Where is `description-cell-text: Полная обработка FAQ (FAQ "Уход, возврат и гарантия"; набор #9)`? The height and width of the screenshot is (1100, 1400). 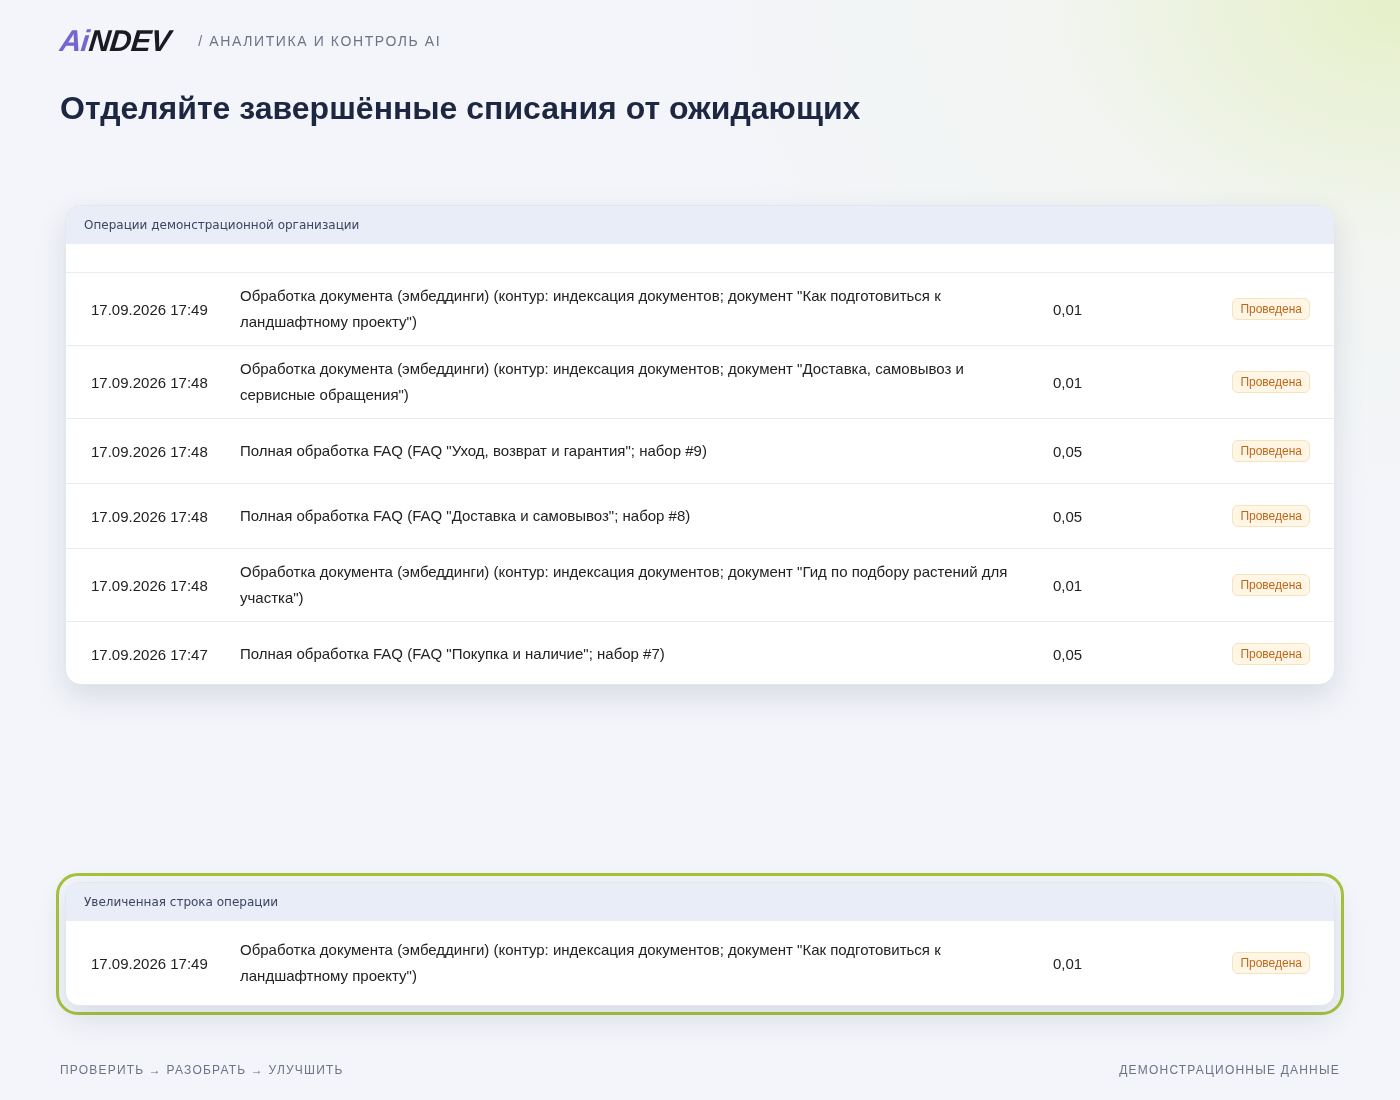 description-cell-text: Полная обработка FAQ (FAQ "Уход, возврат и гарантия"; набор #9) is located at coordinates (474, 451).